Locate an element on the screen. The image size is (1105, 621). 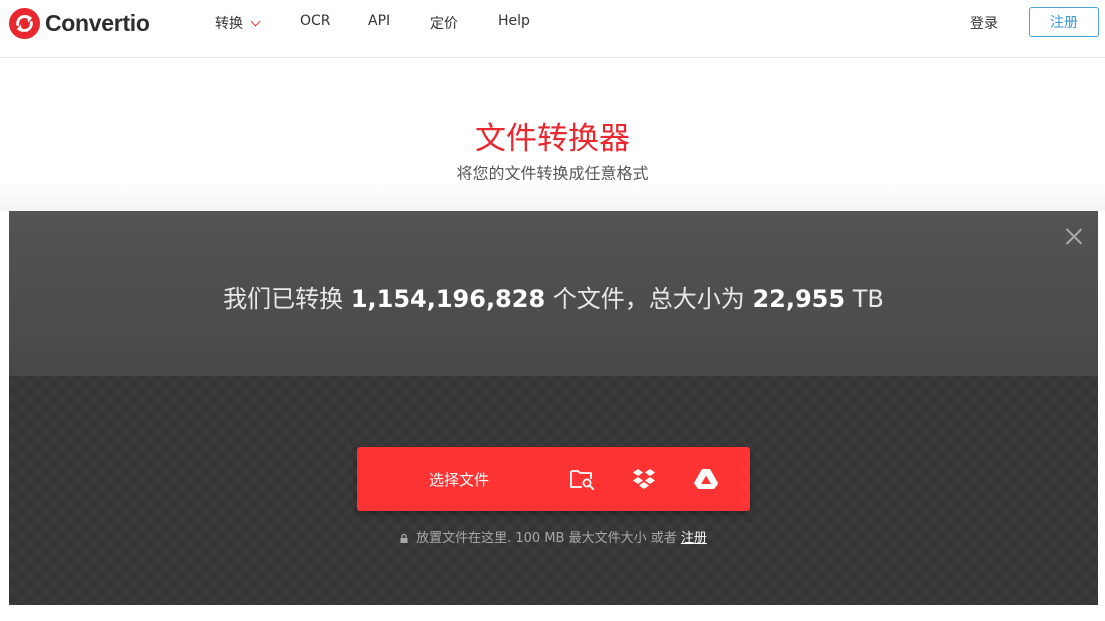
upload-note-signup-link: 注册 is located at coordinates (694, 538).